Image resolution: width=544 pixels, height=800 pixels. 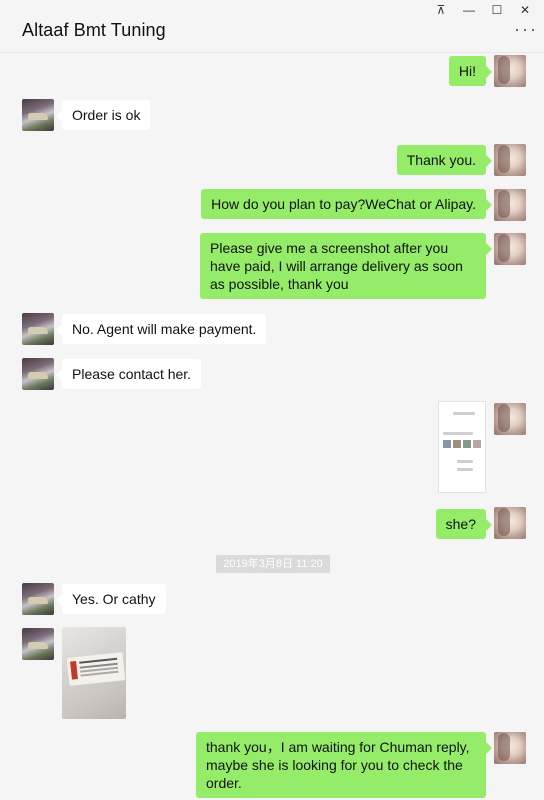 What do you see at coordinates (464, 524) in the screenshot?
I see `outgoing-message: she?` at bounding box center [464, 524].